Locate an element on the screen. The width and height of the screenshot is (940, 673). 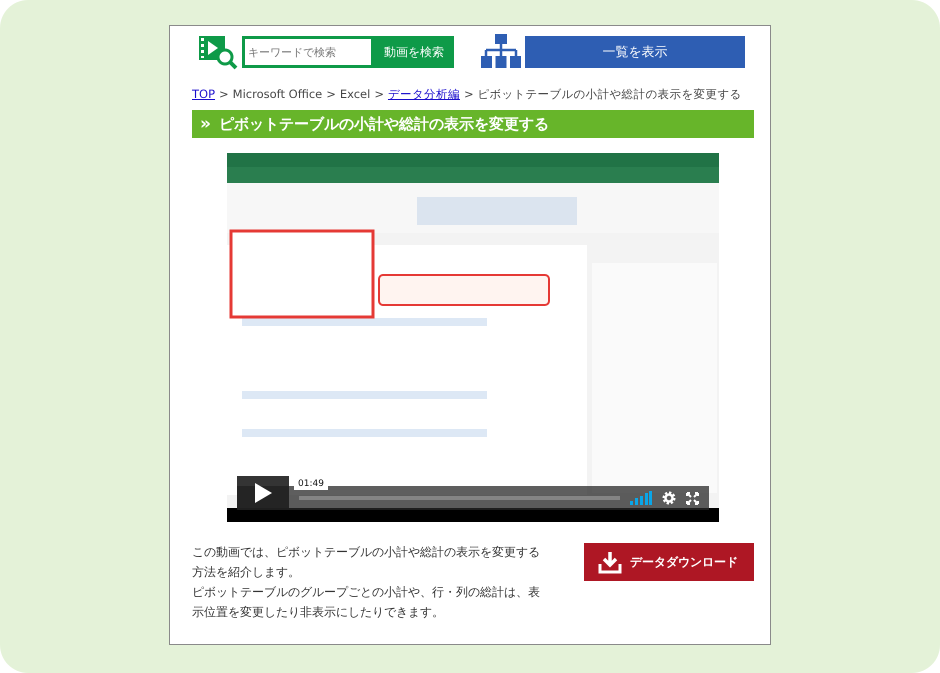
description-text: この動画では、ピボットテーブルの小計や総計の表示を変更する方法を紹介します。 is located at coordinates (366, 562).